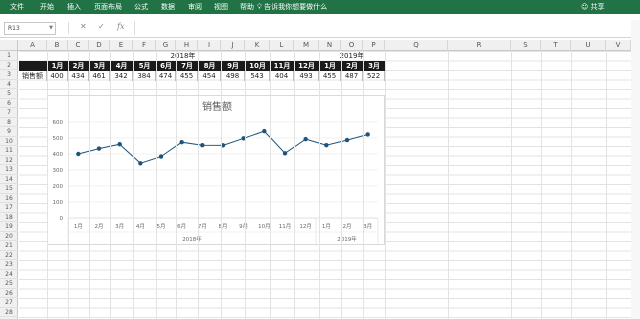 This screenshot has height=319, width=640. Describe the element at coordinates (33, 76) in the screenshot. I see `row-label-sales: 销售额` at that location.